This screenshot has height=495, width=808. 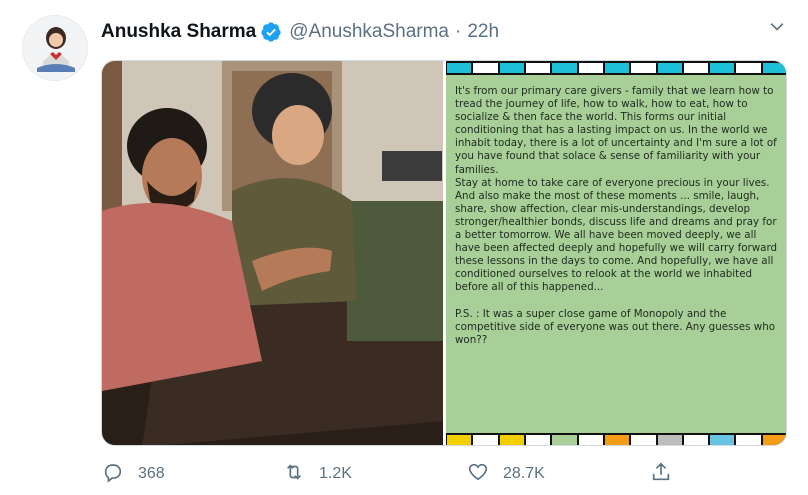 I want to click on board-strip-top, so click(x=616, y=68).